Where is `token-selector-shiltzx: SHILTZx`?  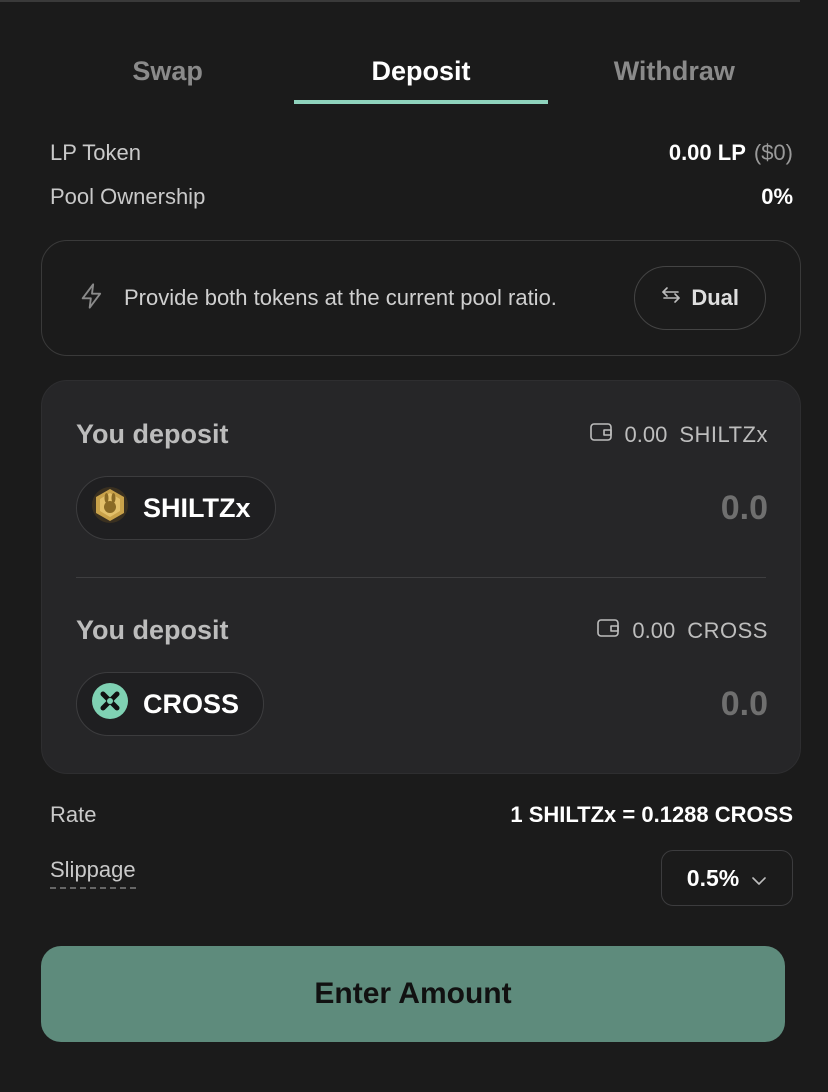 token-selector-shiltzx: SHILTZx is located at coordinates (176, 508).